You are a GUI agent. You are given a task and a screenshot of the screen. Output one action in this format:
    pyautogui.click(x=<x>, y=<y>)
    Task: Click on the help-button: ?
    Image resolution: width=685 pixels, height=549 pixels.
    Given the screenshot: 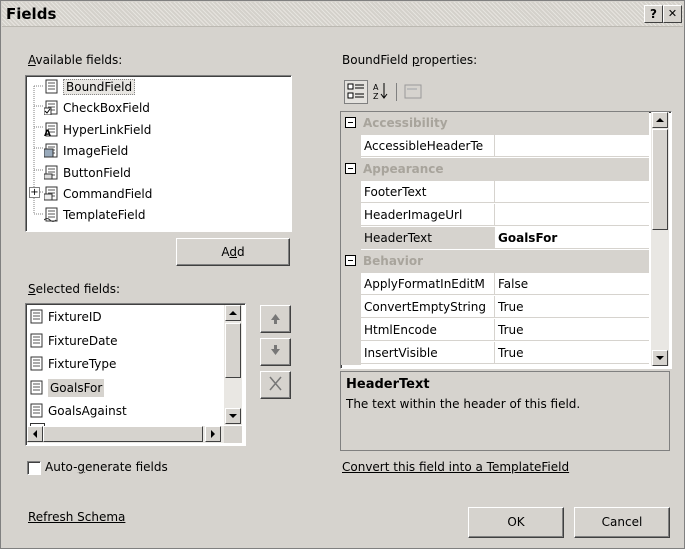 What is the action you would take?
    pyautogui.click(x=653, y=14)
    